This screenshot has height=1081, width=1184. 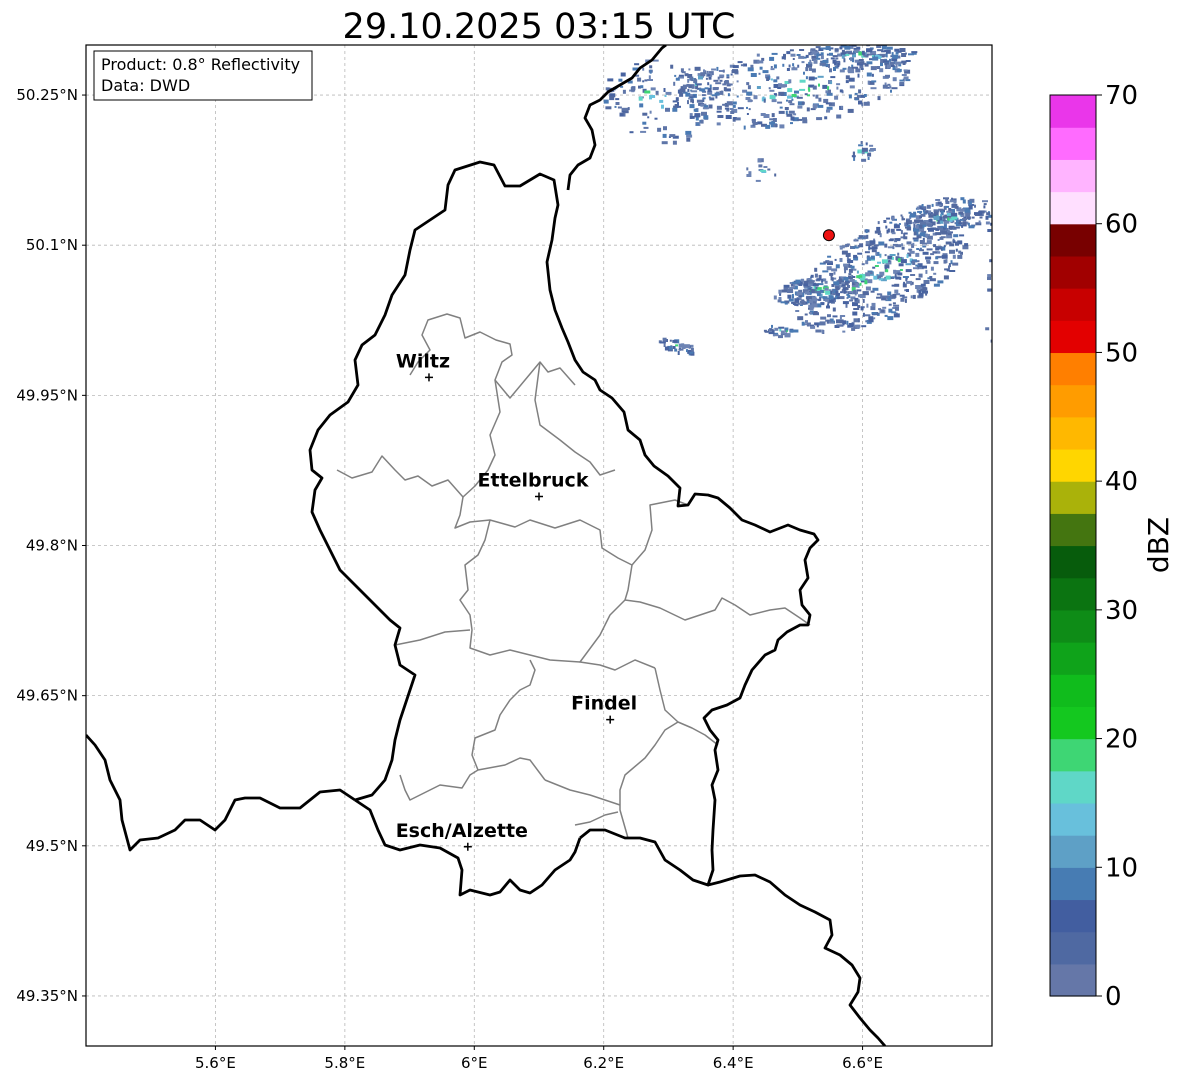 I want to click on colorbar-swatches, so click(x=1073, y=546).